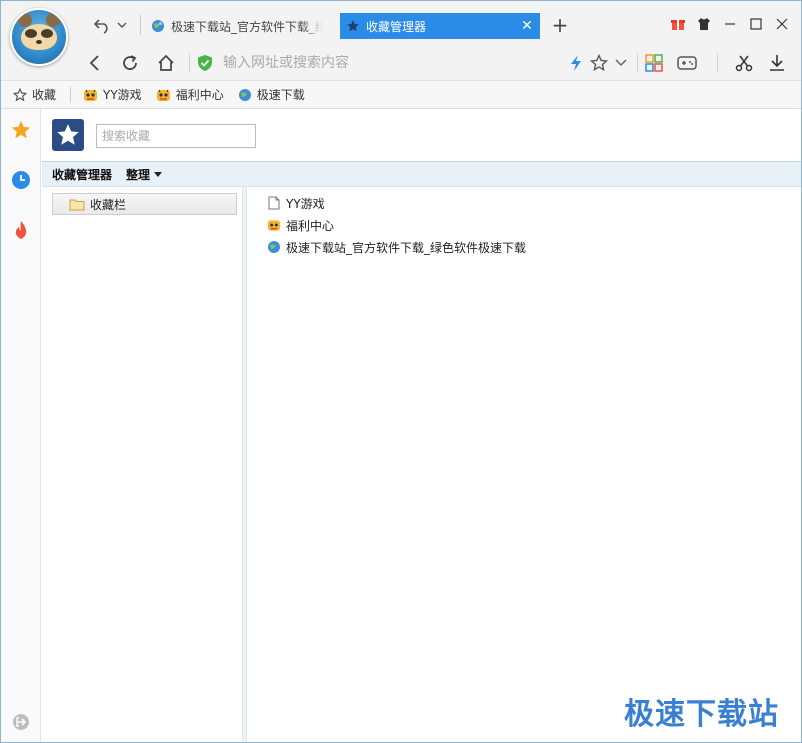 This screenshot has width=802, height=743. I want to click on skin-icon, so click(704, 24).